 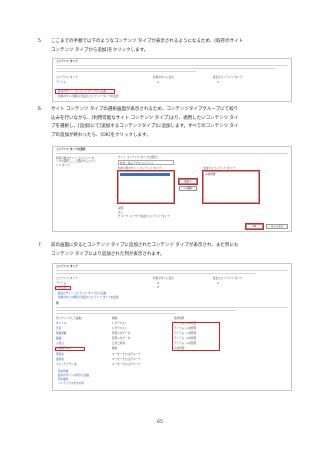 I want to click on step-number: 6., so click(x=40, y=109).